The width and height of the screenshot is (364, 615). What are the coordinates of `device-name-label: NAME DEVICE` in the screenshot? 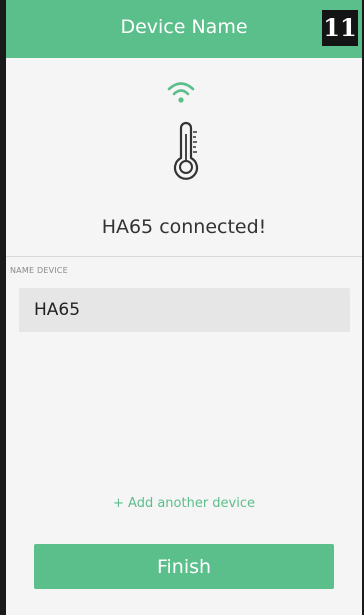 It's located at (39, 270).